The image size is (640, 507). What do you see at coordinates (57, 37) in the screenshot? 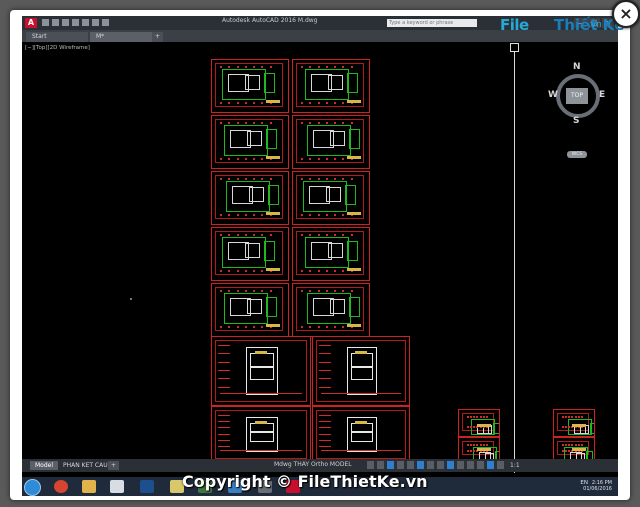
I see `tab-start: Start` at bounding box center [57, 37].